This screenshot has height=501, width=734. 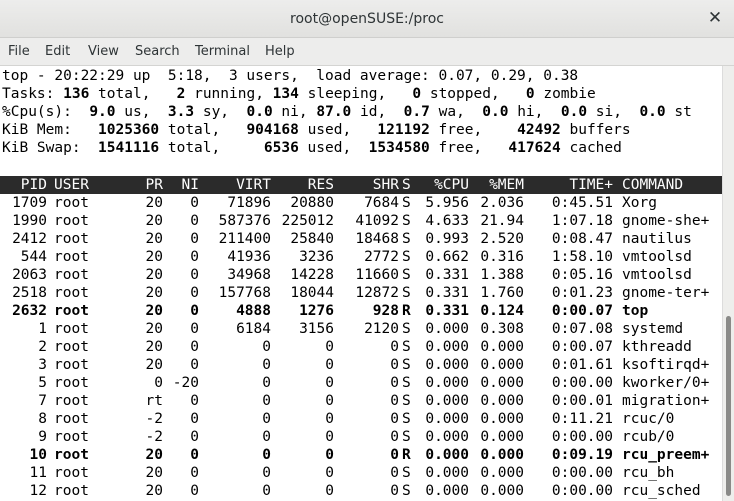 I want to click on cell: 2772, so click(x=381, y=257).